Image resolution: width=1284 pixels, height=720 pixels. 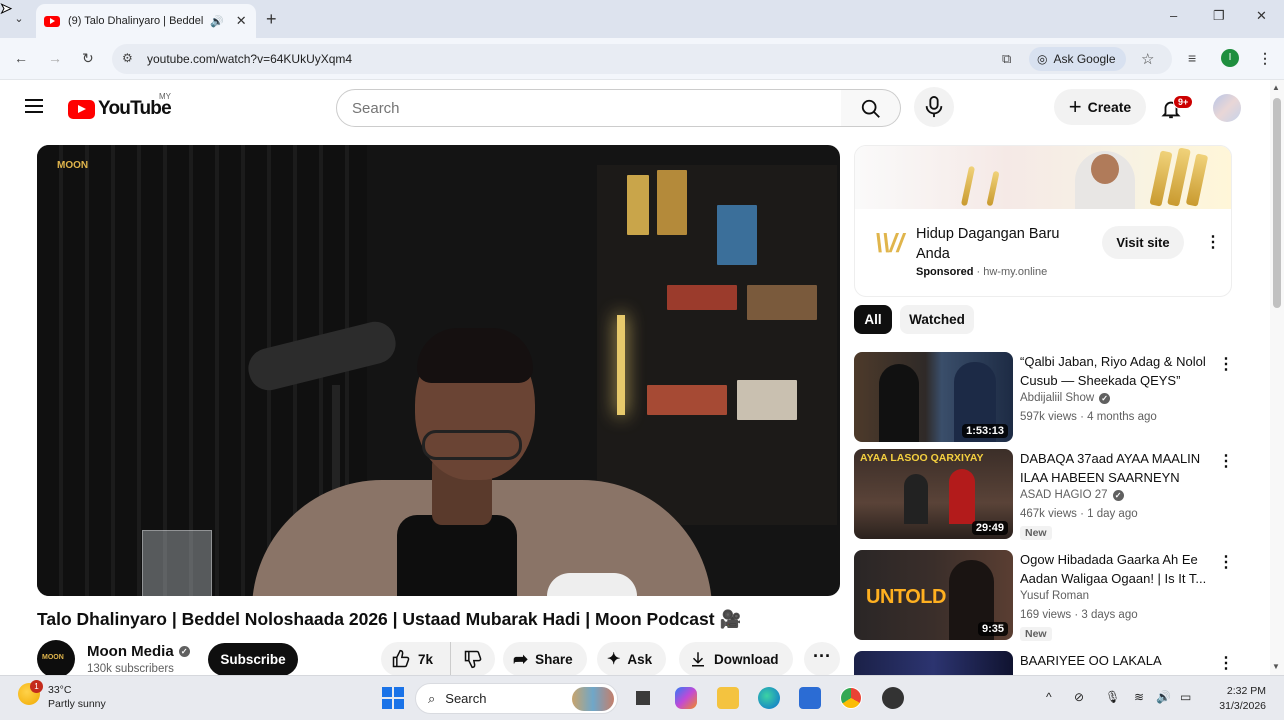 I want to click on video-channel: Yusuf Roman, so click(x=1054, y=596).